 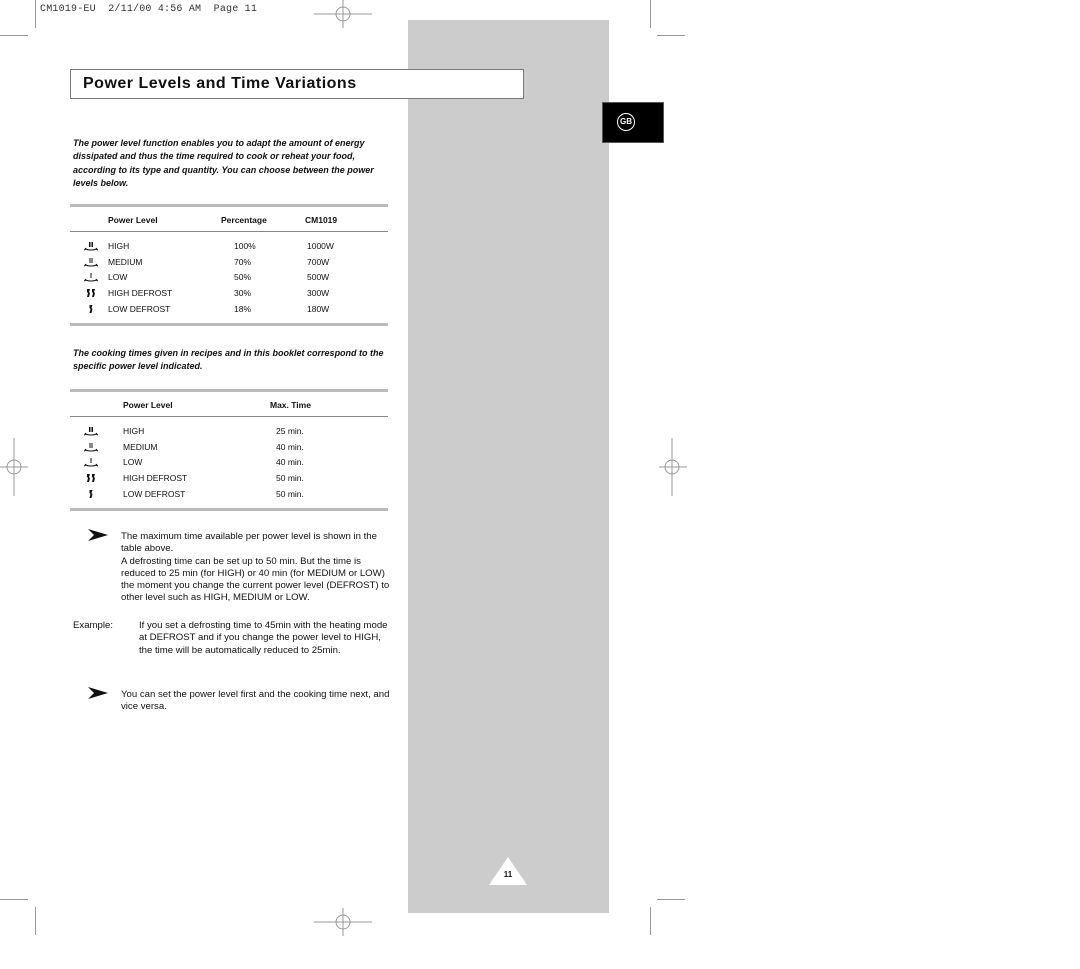 What do you see at coordinates (93, 625) in the screenshot?
I see `example-label: Example:` at bounding box center [93, 625].